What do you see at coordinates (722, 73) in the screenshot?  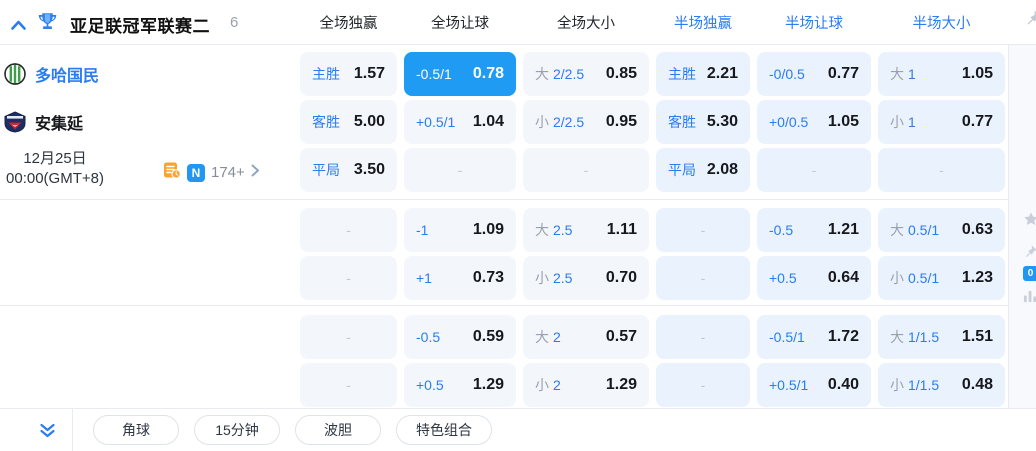 I see `odds-value: 2.21` at bounding box center [722, 73].